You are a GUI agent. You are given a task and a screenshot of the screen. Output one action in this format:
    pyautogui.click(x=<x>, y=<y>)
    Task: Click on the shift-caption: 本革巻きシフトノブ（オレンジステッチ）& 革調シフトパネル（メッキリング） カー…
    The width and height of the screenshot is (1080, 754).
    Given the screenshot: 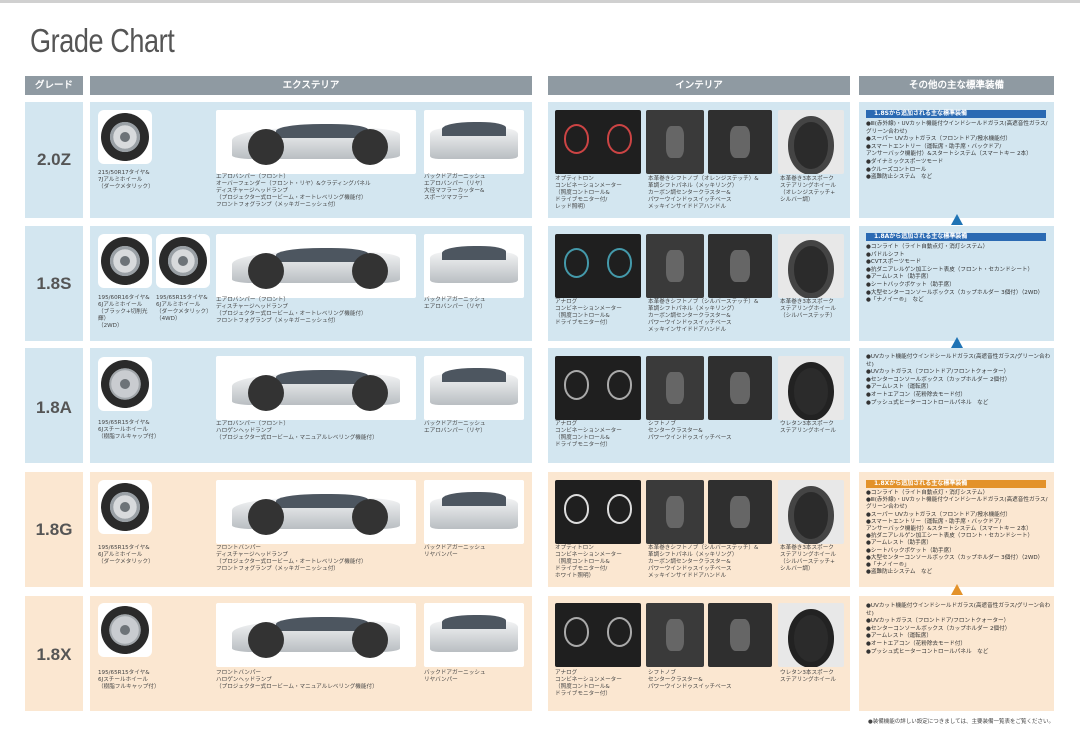 What is the action you would take?
    pyautogui.click(x=703, y=193)
    